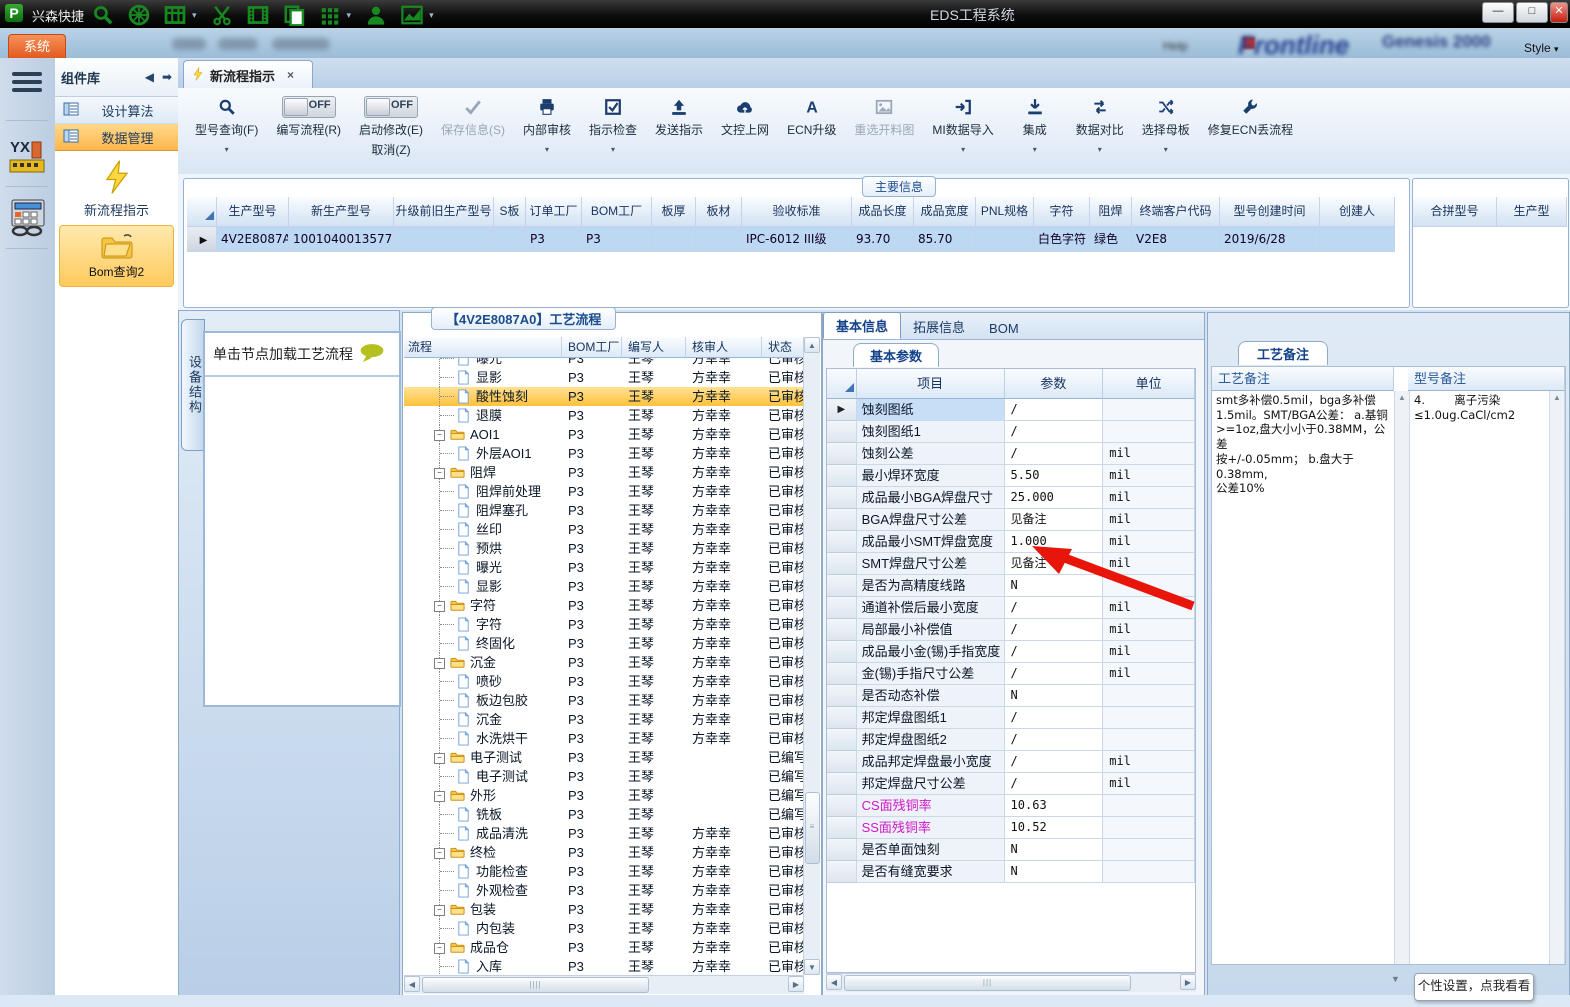 This screenshot has width=1570, height=1007. Describe the element at coordinates (554, 212) in the screenshot. I see `column-header: 订单工厂` at that location.